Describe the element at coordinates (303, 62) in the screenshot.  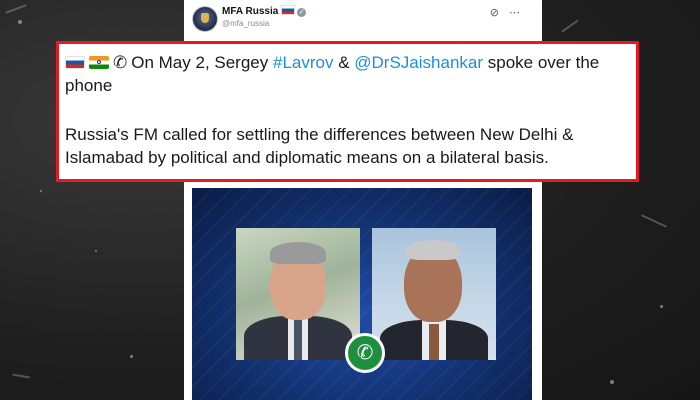
I see `hashtag-link: #Lavrov` at that location.